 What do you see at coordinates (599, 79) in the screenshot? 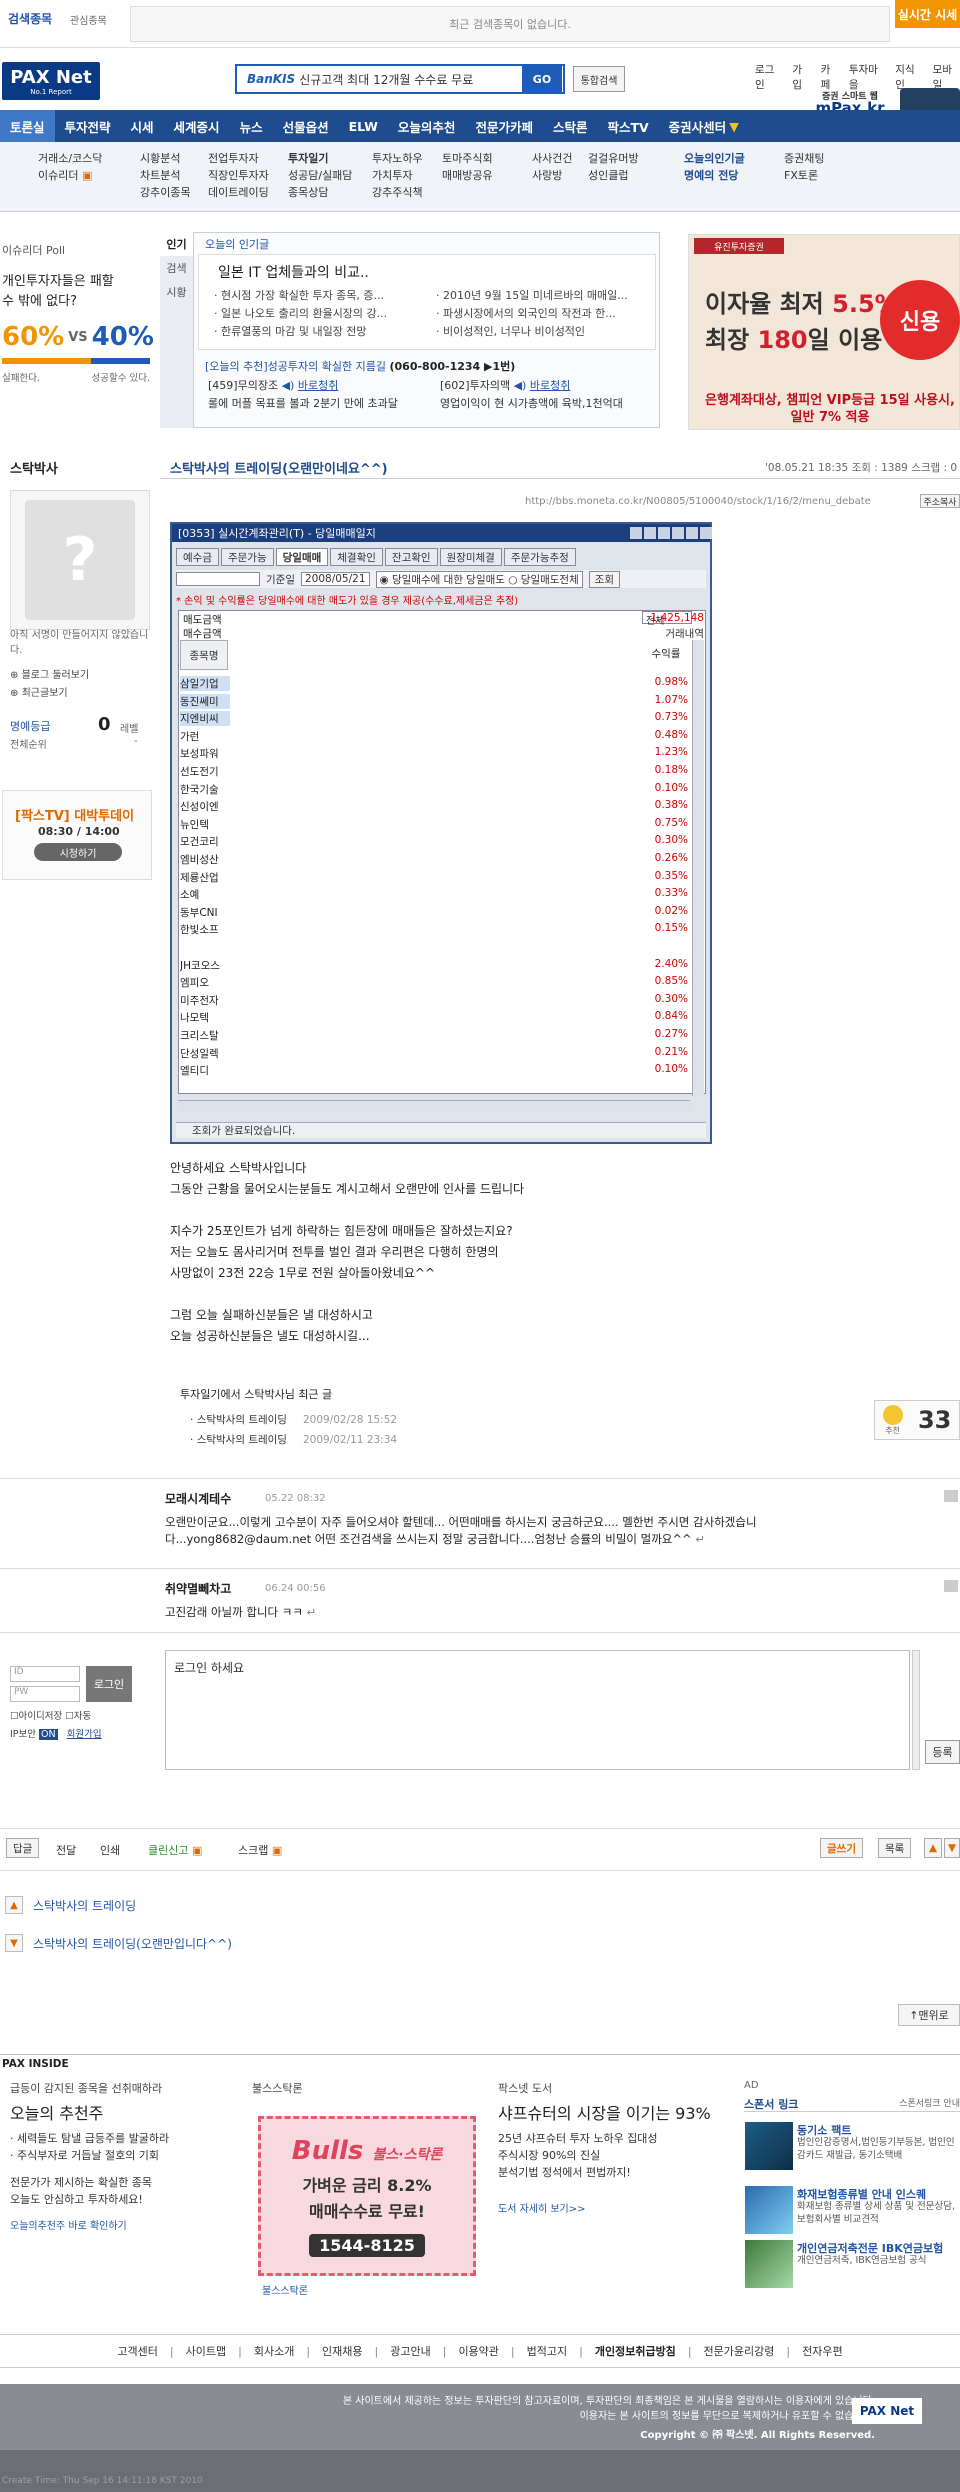
I see `total-search-button: 통합검색` at bounding box center [599, 79].